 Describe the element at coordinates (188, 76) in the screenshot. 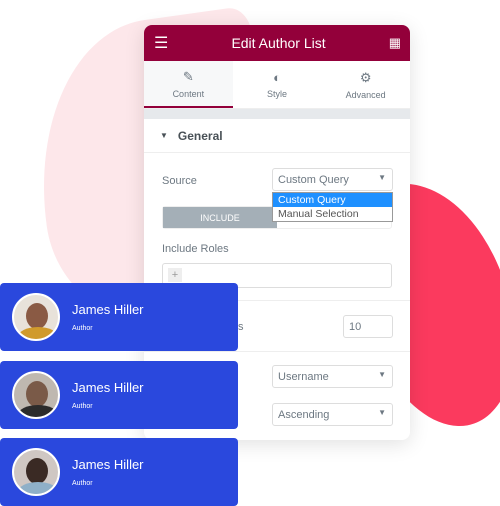

I see `pencil-icon: ✎` at that location.